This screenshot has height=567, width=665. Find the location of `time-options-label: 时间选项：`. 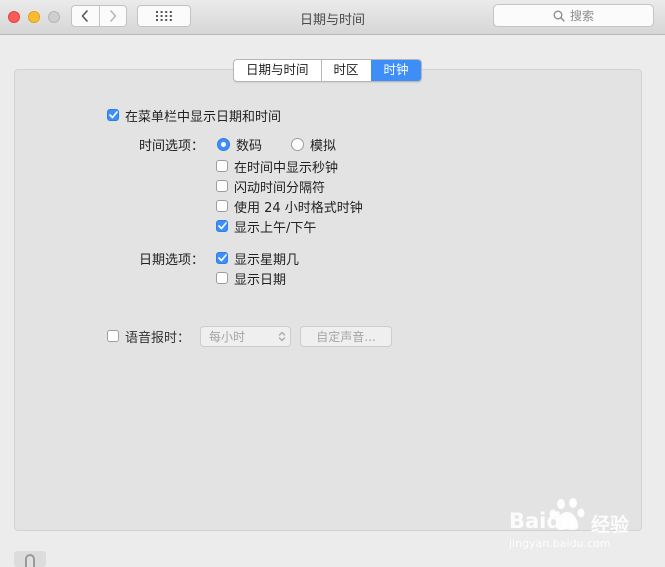

time-options-label: 时间选项： is located at coordinates (171, 146).